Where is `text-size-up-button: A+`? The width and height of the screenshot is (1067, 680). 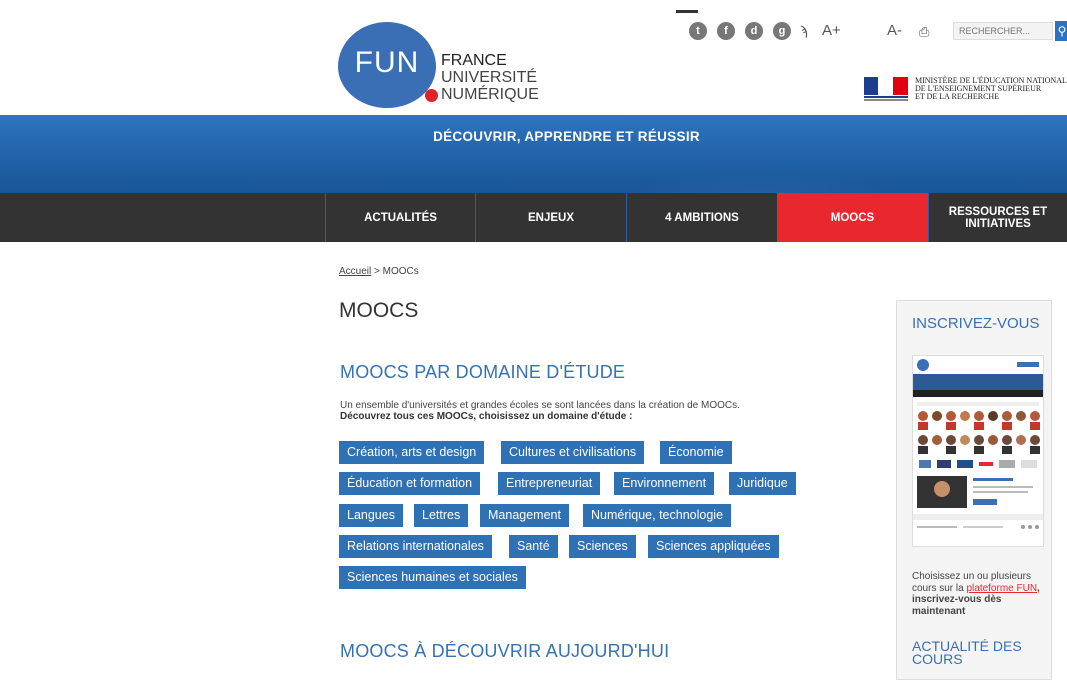
text-size-up-button: A+ is located at coordinates (831, 30).